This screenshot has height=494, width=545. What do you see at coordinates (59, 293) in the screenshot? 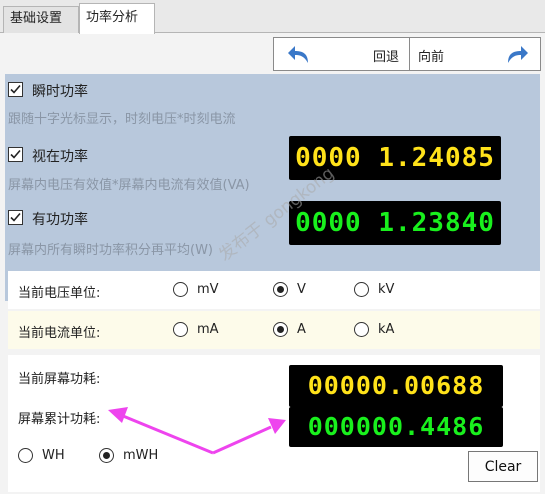
I see `voltage-unit-label: 当前电压单位:` at bounding box center [59, 293].